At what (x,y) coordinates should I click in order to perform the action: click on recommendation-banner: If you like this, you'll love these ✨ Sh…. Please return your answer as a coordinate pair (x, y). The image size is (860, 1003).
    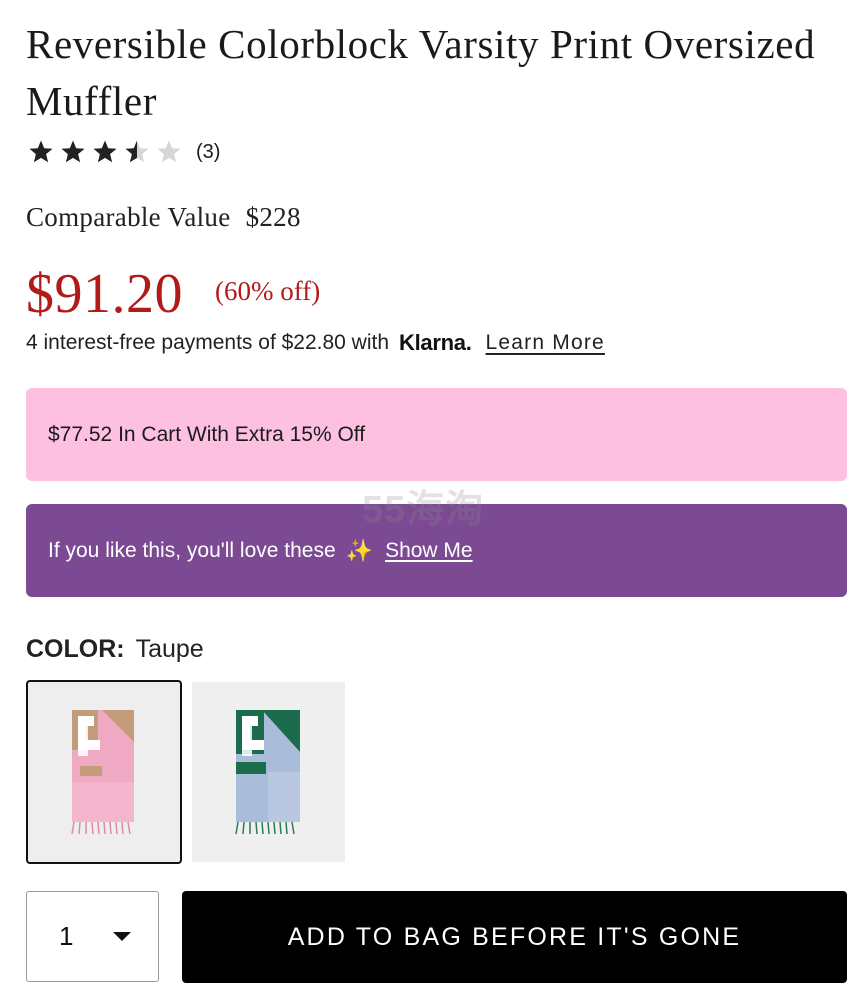
    Looking at the image, I should click on (436, 550).